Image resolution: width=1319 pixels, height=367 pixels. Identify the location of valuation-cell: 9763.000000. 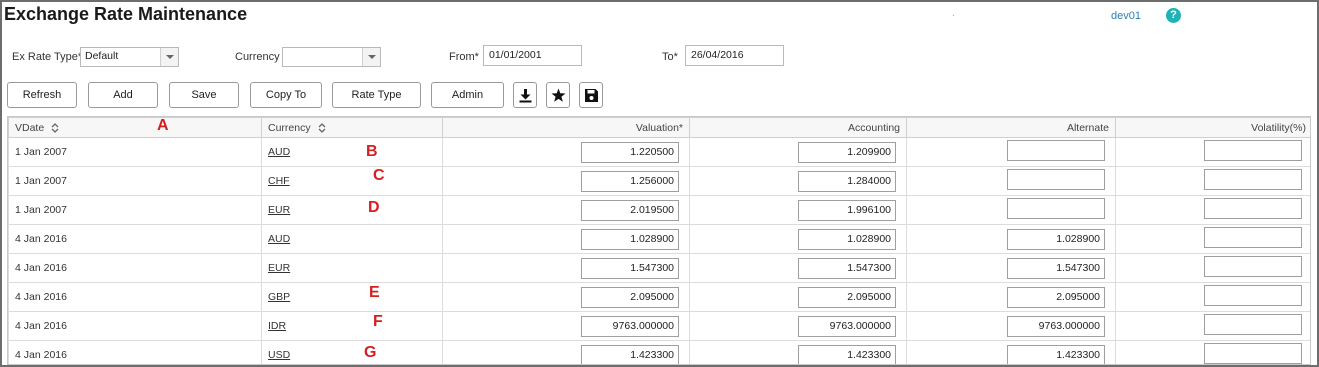
(566, 326).